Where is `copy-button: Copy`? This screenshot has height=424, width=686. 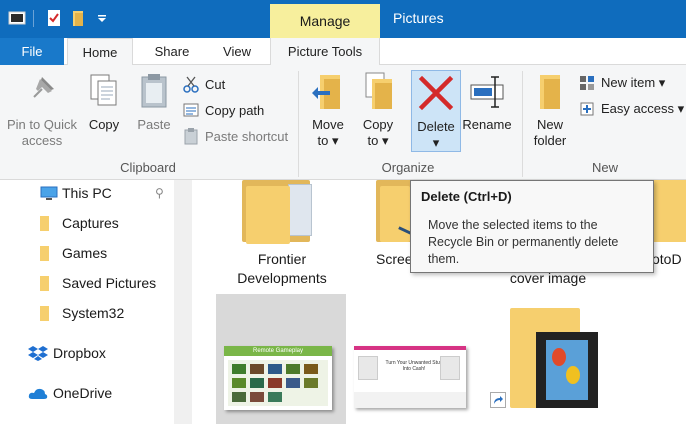 copy-button: Copy is located at coordinates (104, 102).